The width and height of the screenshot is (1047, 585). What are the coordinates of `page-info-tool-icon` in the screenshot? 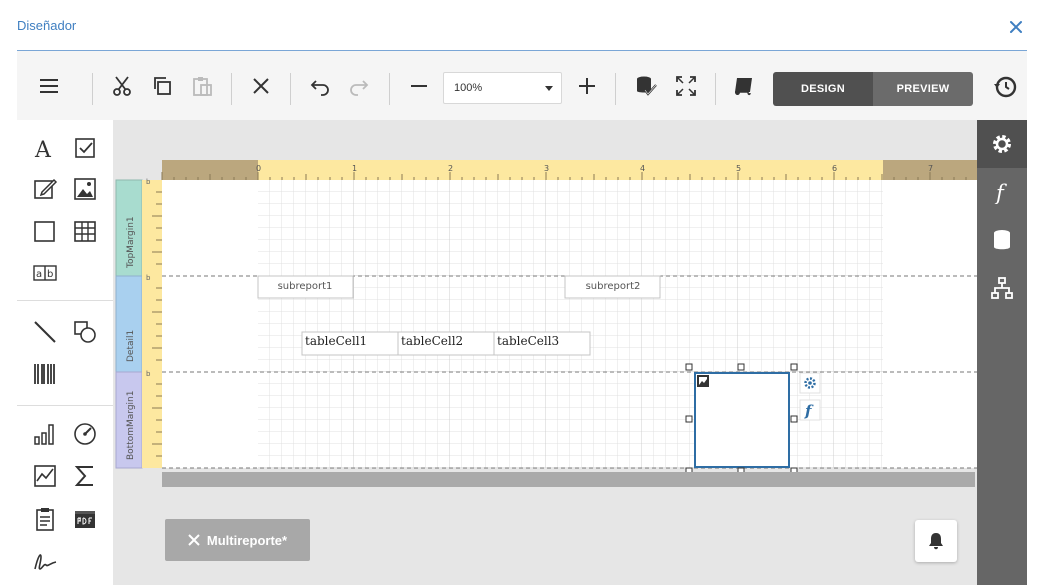 It's located at (45, 519).